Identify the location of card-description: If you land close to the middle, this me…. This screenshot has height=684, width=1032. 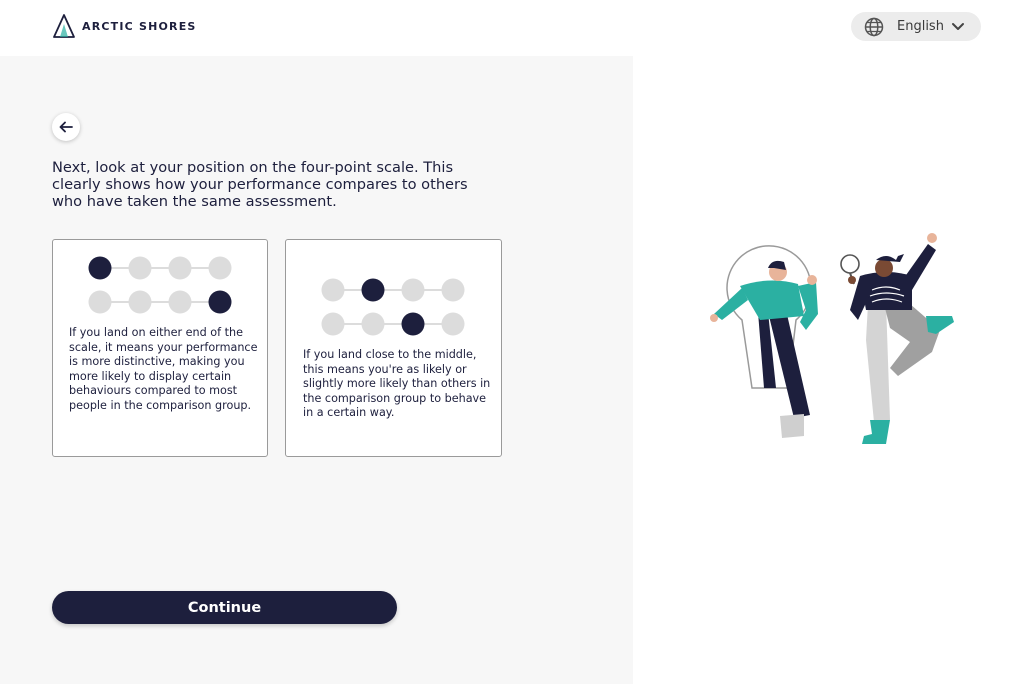
(397, 383).